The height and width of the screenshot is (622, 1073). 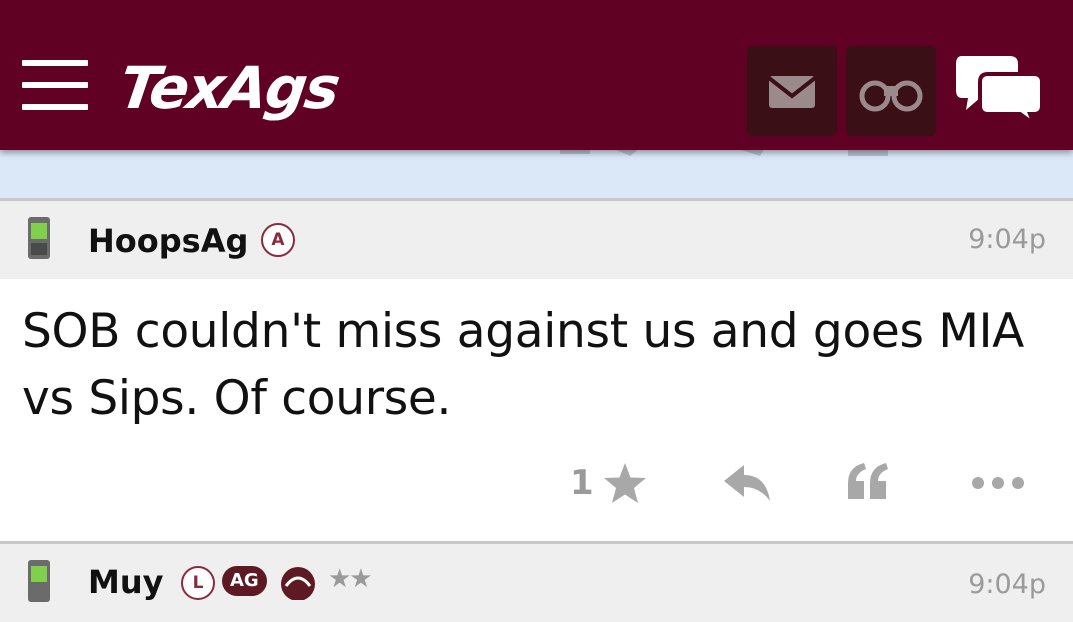 I want to click on team-helmet-icon, so click(x=298, y=583).